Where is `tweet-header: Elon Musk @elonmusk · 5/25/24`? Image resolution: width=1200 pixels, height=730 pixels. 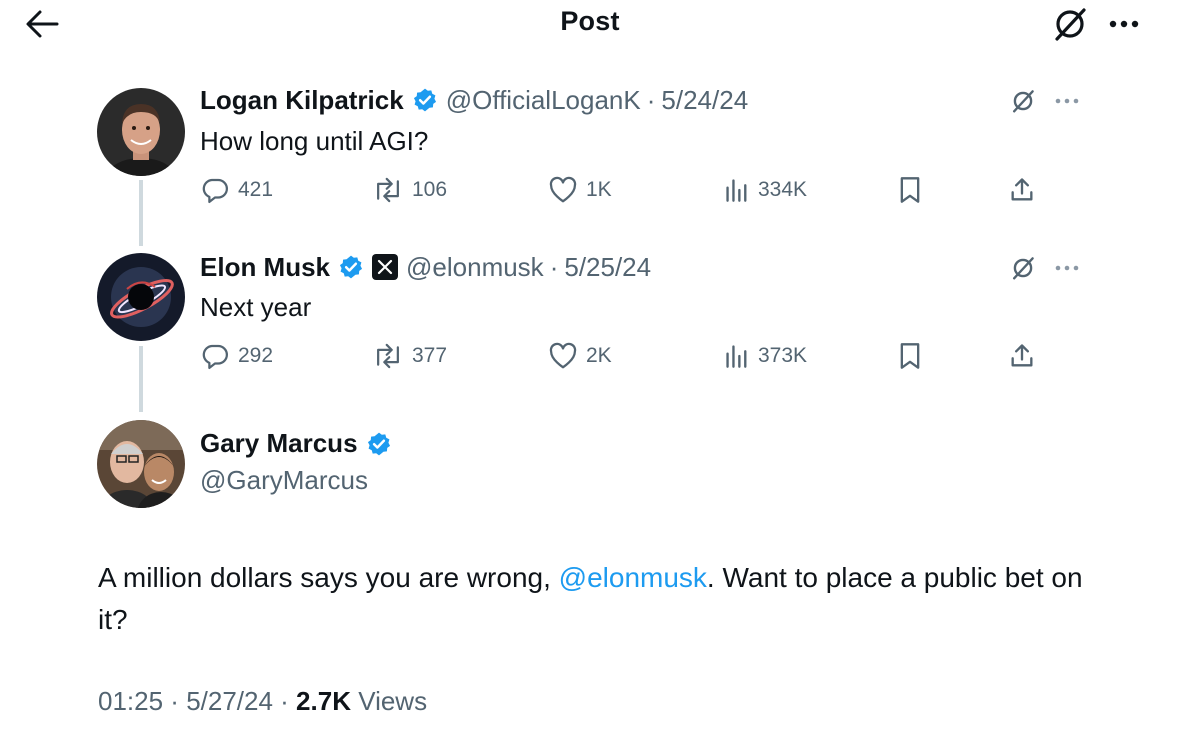
tweet-header: Elon Musk @elonmusk · 5/25/24 is located at coordinates (425, 267).